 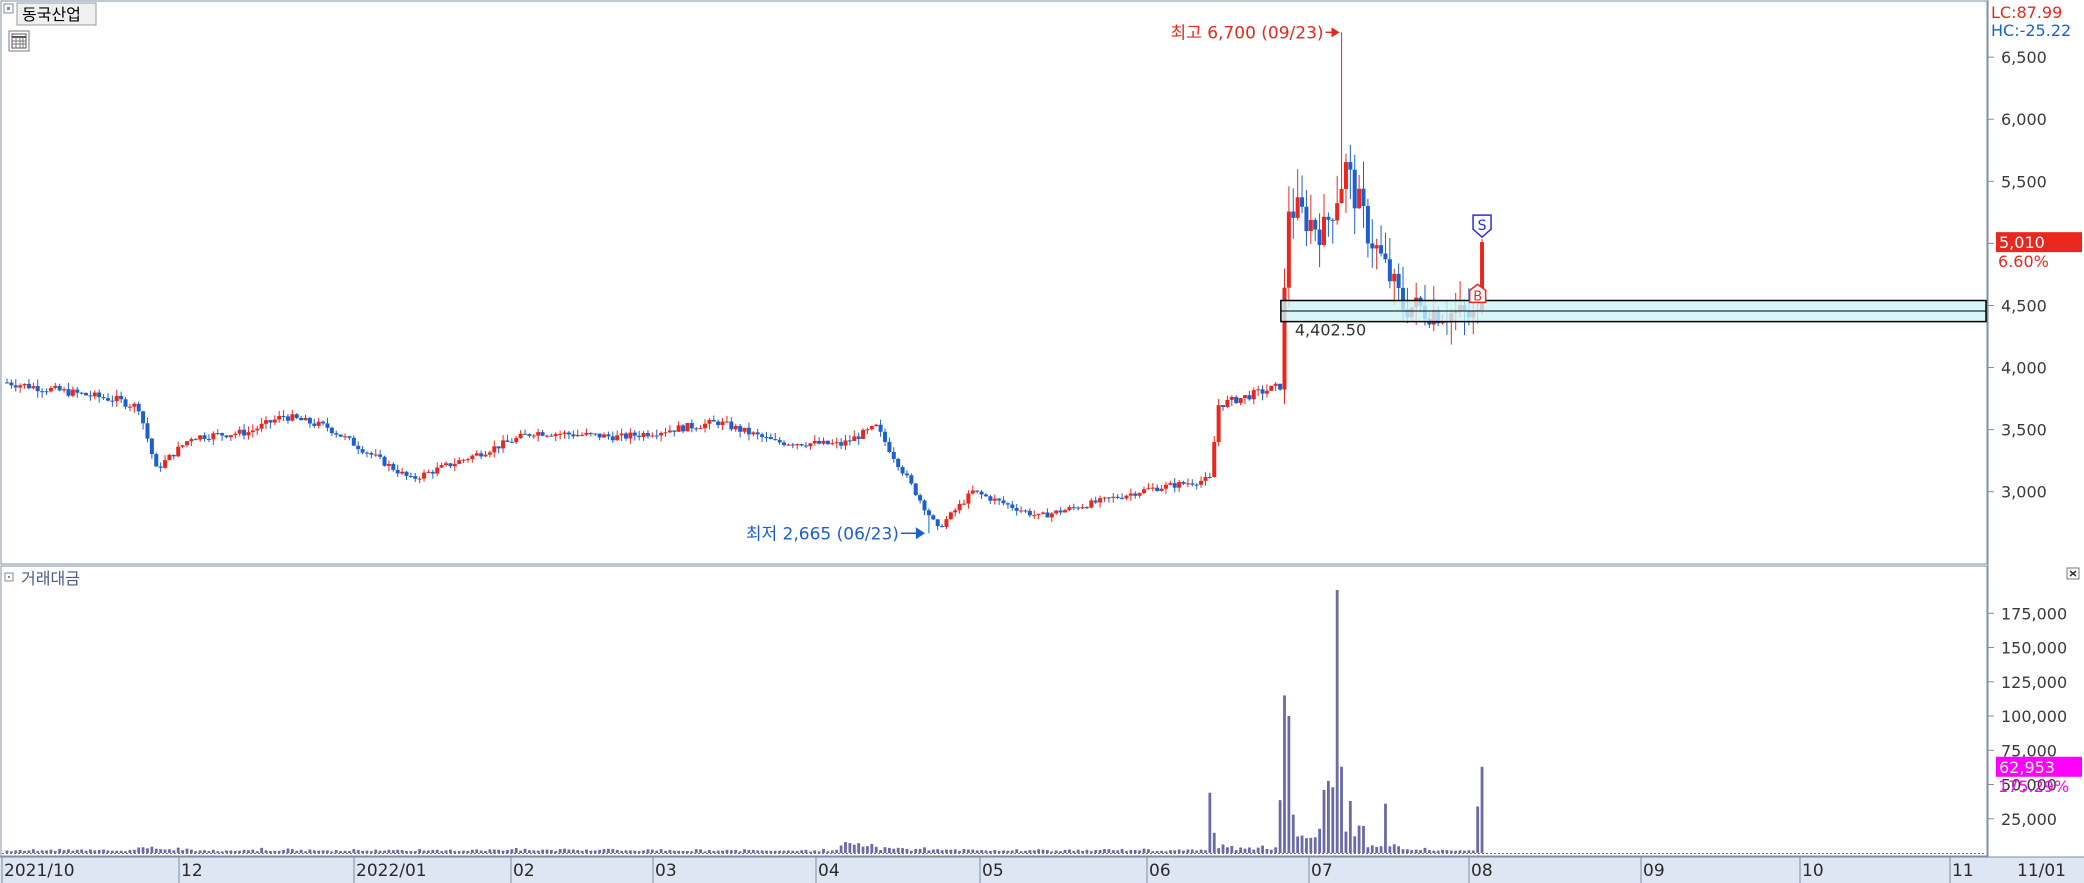 What do you see at coordinates (1247, 33) in the screenshot?
I see `high-annotation-label: 최고 6,700 (09/23)` at bounding box center [1247, 33].